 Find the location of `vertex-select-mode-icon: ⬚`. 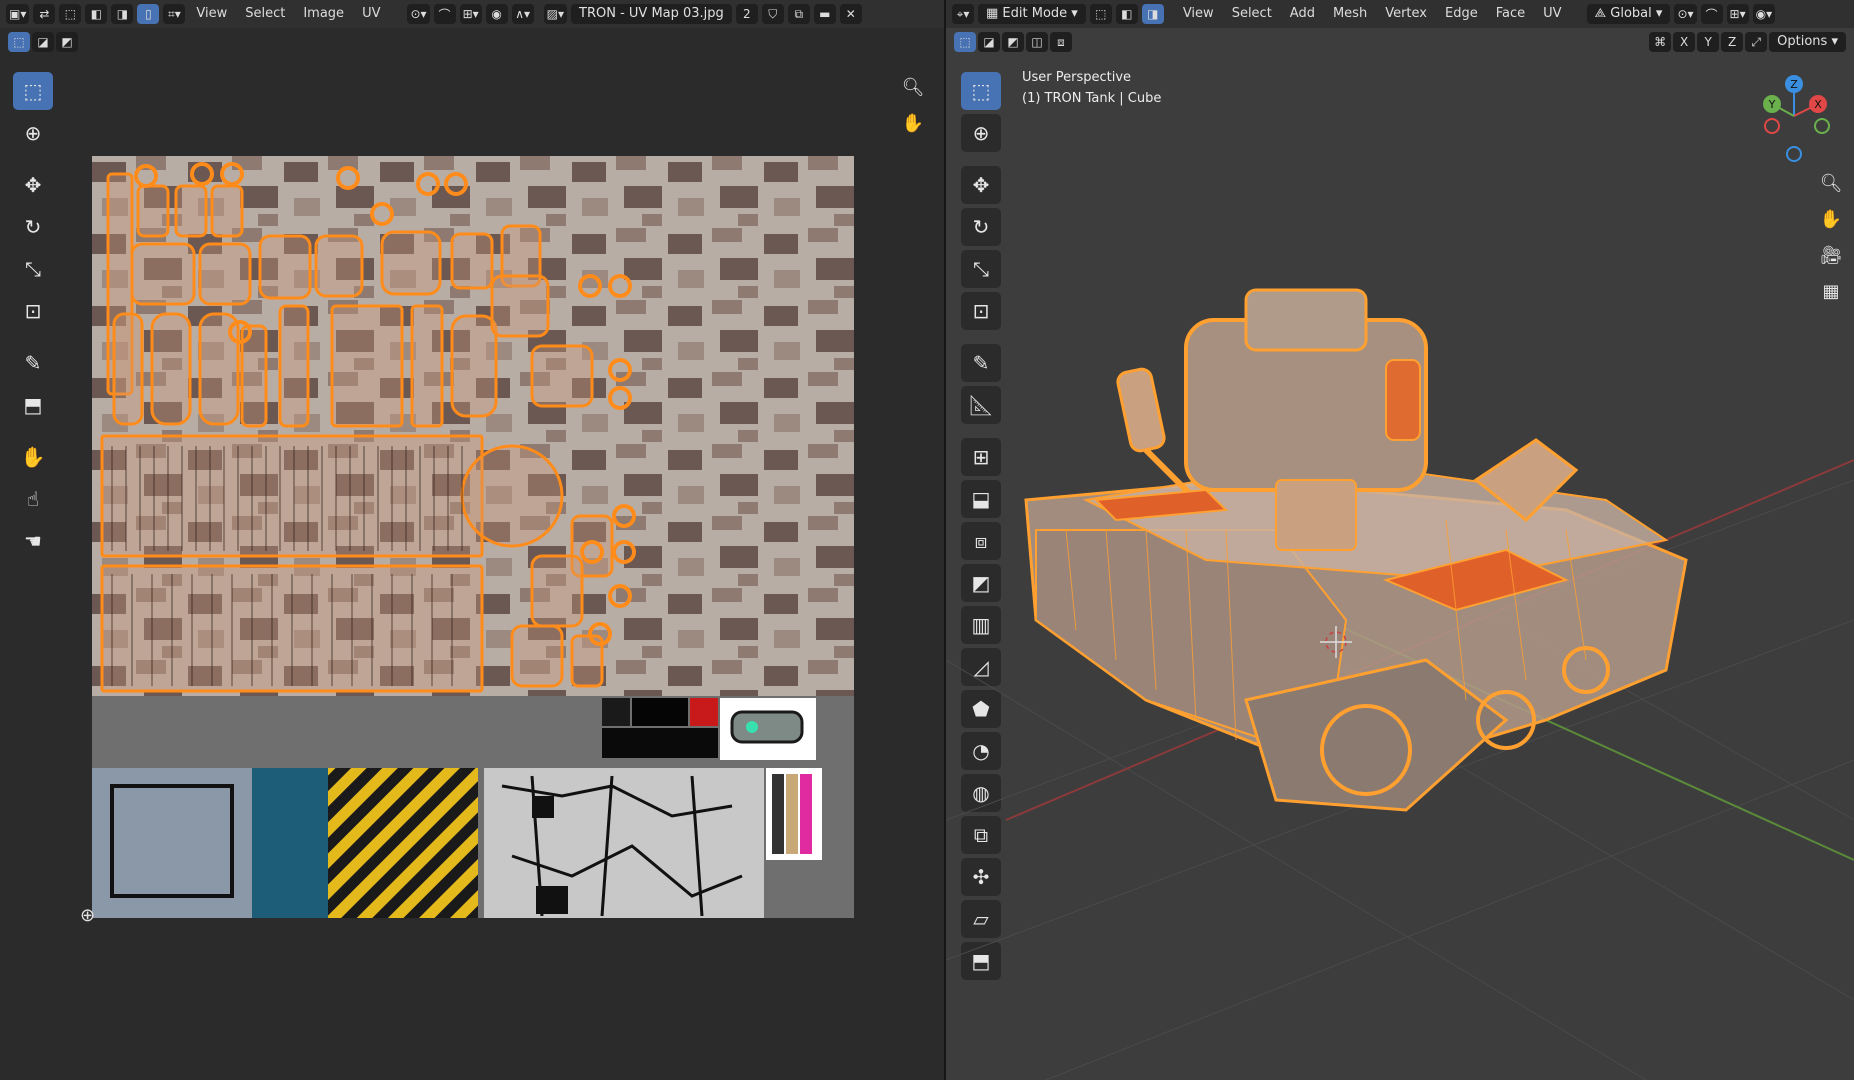

vertex-select-mode-icon: ⬚ is located at coordinates (70, 14).